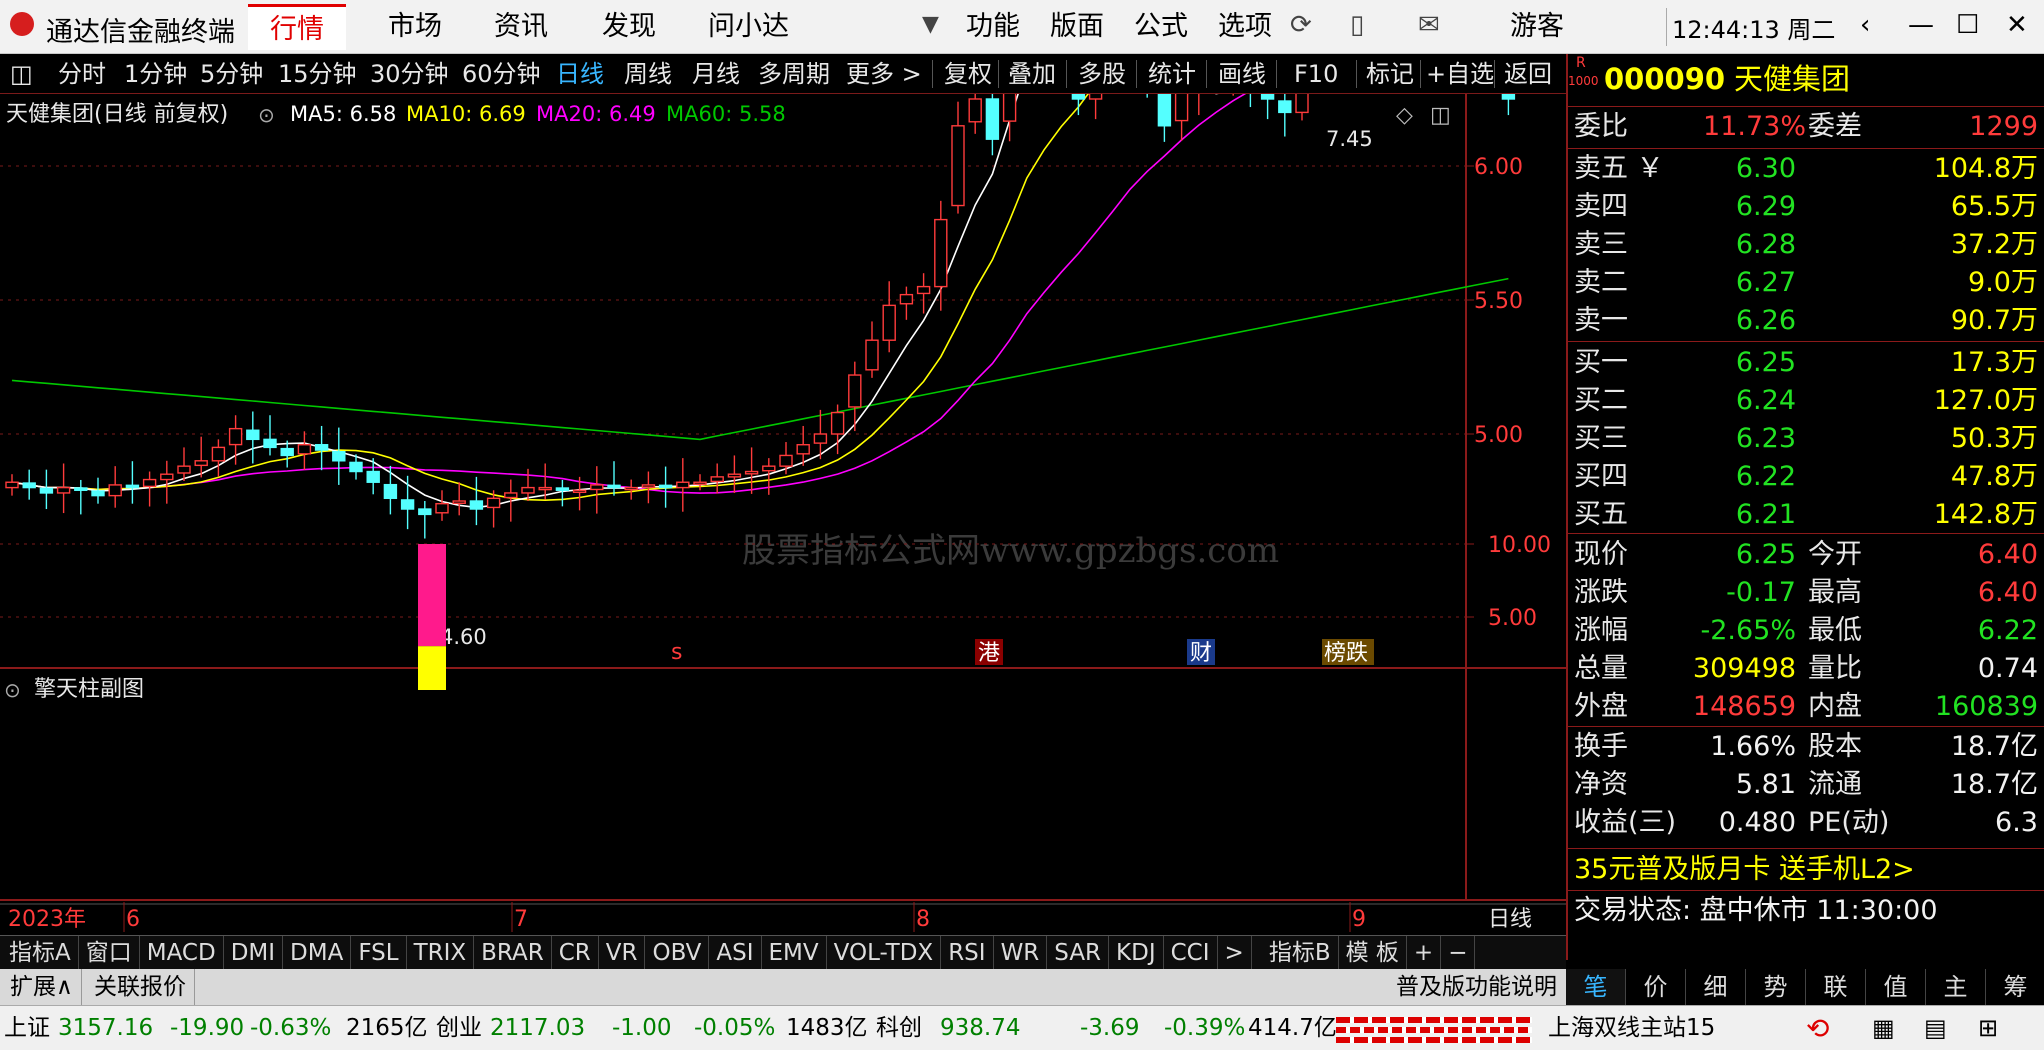  What do you see at coordinates (993, 27) in the screenshot?
I see `menu-gongneng: 功能` at bounding box center [993, 27].